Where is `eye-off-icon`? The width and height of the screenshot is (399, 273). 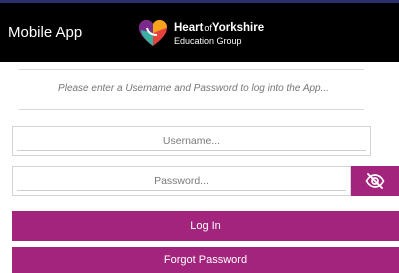
eye-off-icon is located at coordinates (375, 181).